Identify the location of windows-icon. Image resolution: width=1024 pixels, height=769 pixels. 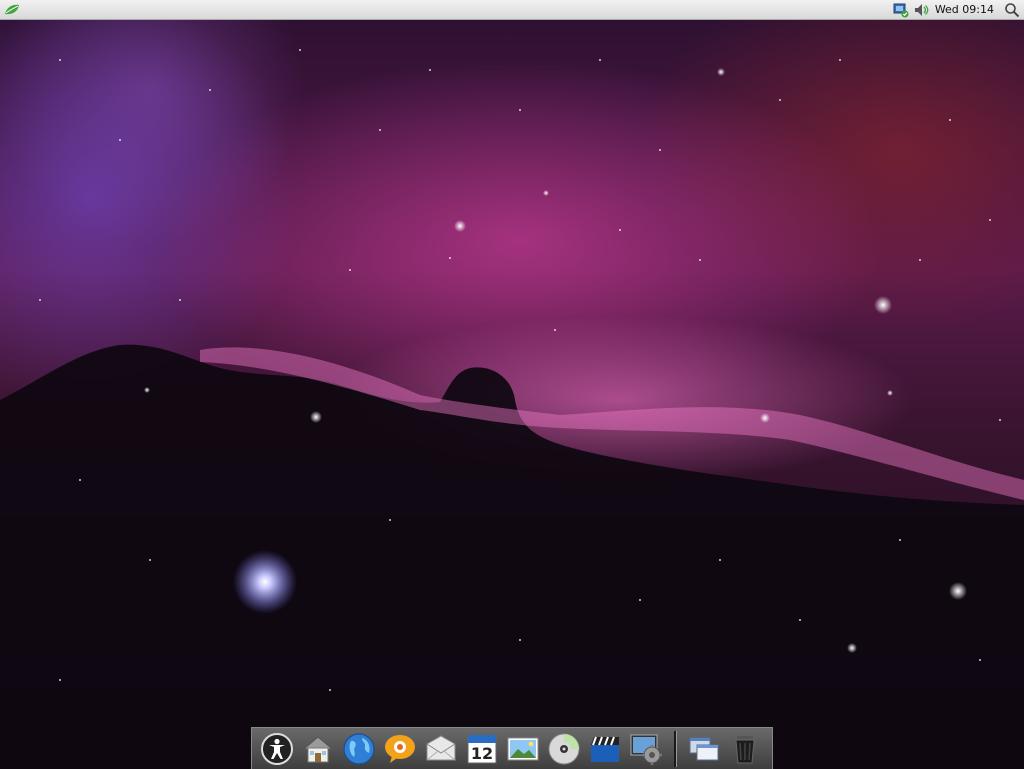
(704, 749).